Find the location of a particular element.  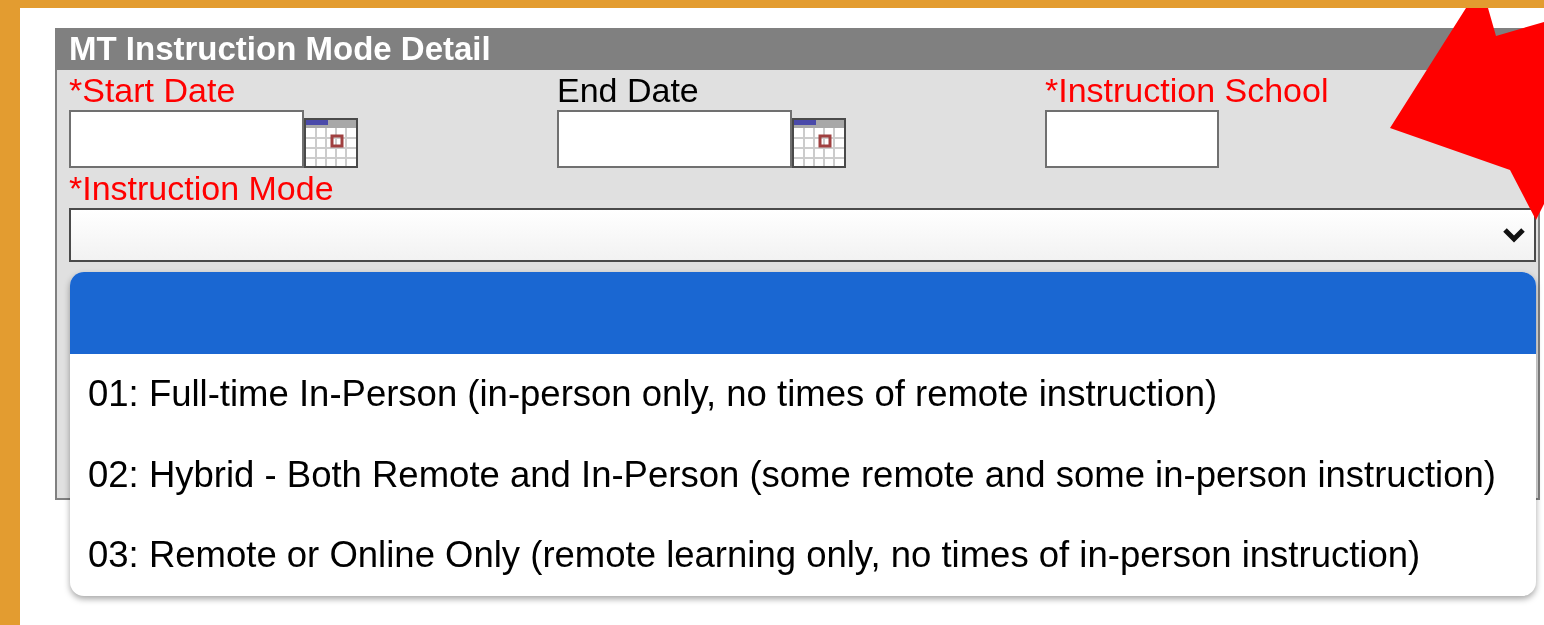

select-field is located at coordinates (802, 235).